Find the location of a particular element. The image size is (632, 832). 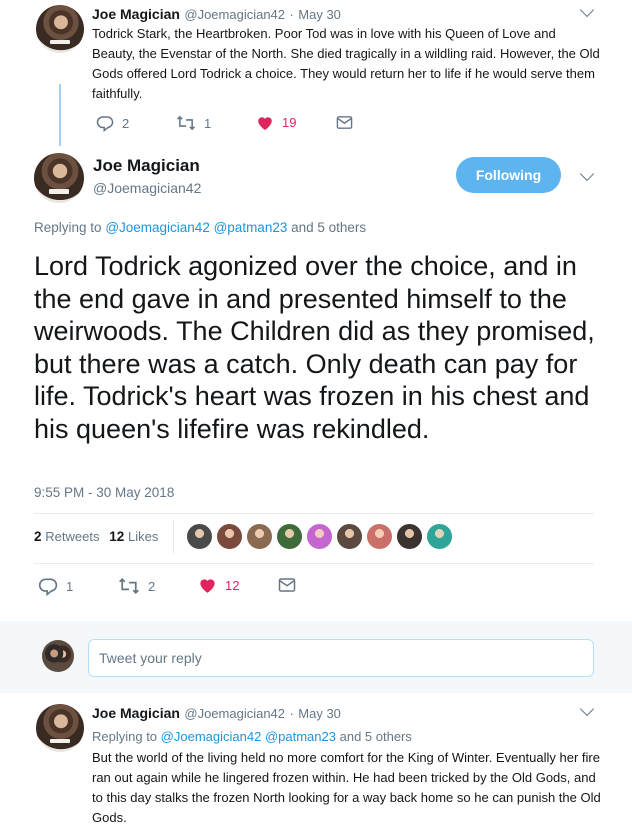

retweet-action: 1 is located at coordinates (193, 123).